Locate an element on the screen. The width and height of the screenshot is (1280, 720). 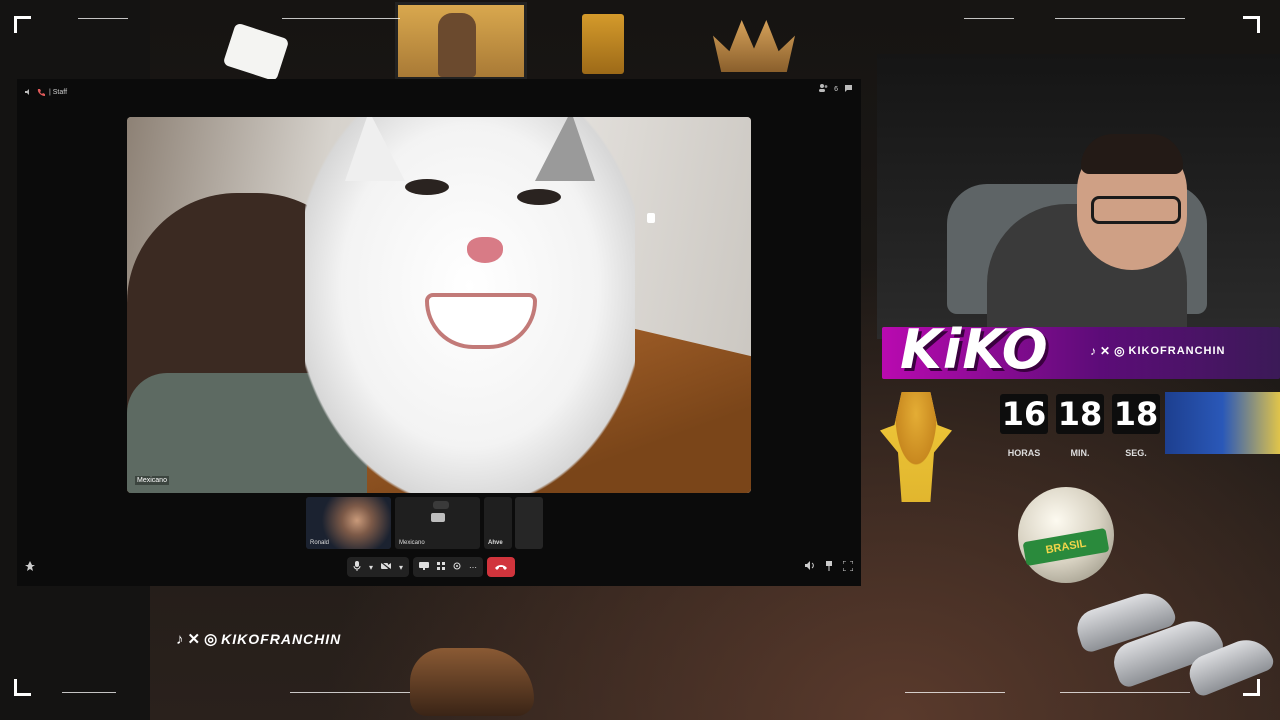
minutes-label: MIN. is located at coordinates (1080, 453).